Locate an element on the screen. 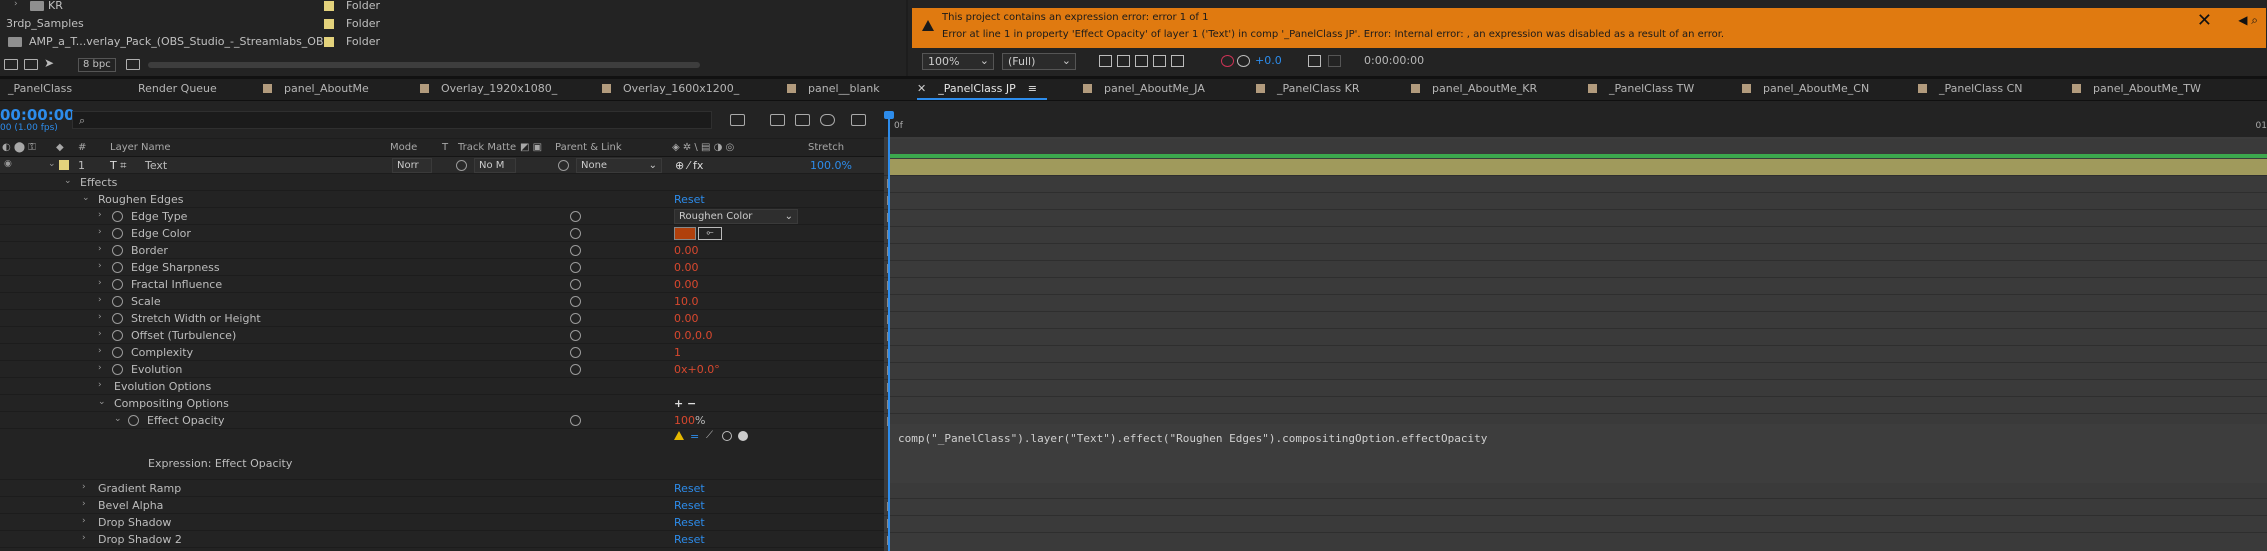 The height and width of the screenshot is (551, 2267). playhead-handle is located at coordinates (889, 115).